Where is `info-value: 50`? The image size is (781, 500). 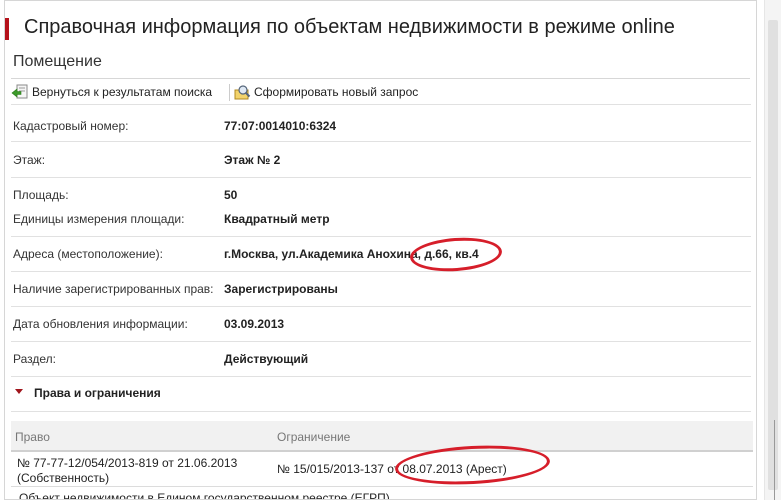 info-value: 50 is located at coordinates (231, 195).